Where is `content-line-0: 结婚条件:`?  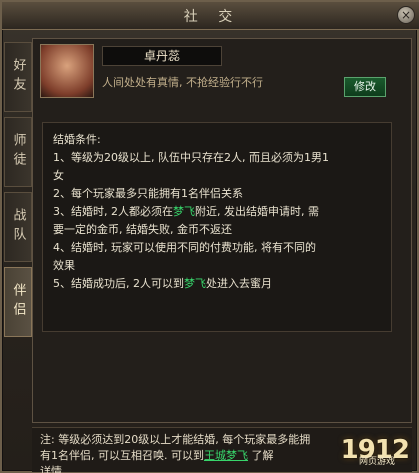
content-line-0: 结婚条件: is located at coordinates (77, 139).